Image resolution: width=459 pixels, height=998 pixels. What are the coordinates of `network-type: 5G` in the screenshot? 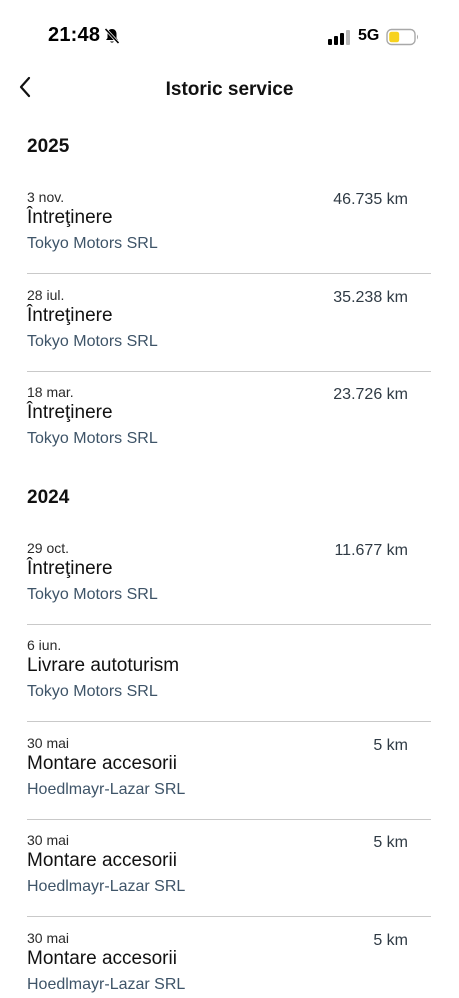 It's located at (369, 35).